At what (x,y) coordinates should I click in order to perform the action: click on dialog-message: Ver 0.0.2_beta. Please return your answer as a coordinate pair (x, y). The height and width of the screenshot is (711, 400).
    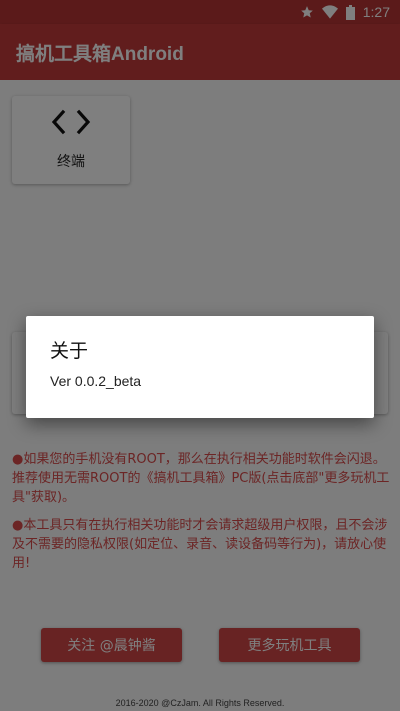
    Looking at the image, I should click on (96, 381).